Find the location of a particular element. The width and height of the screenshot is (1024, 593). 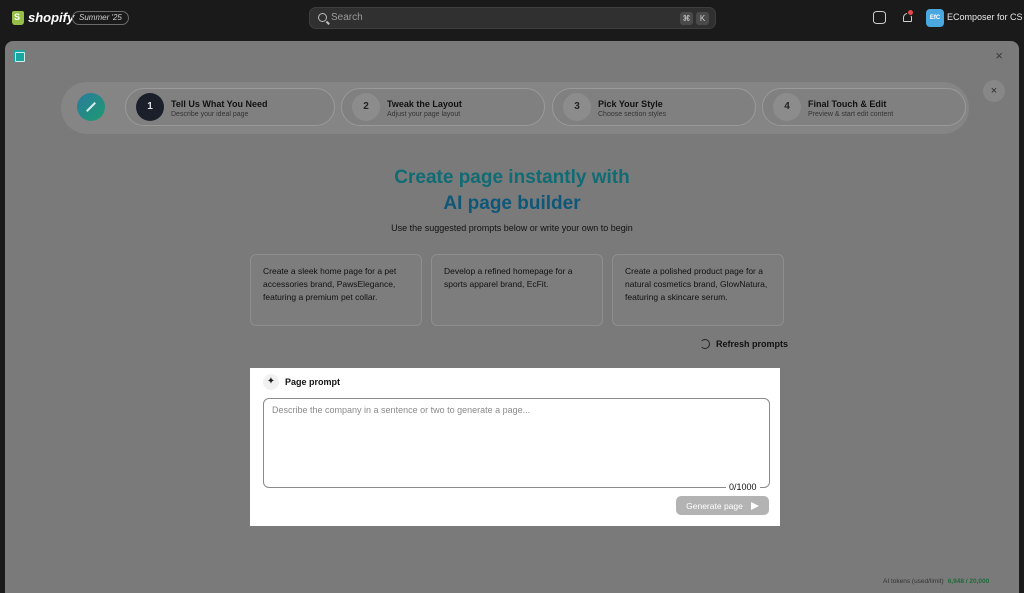

app-icon is located at coordinates (19, 56).